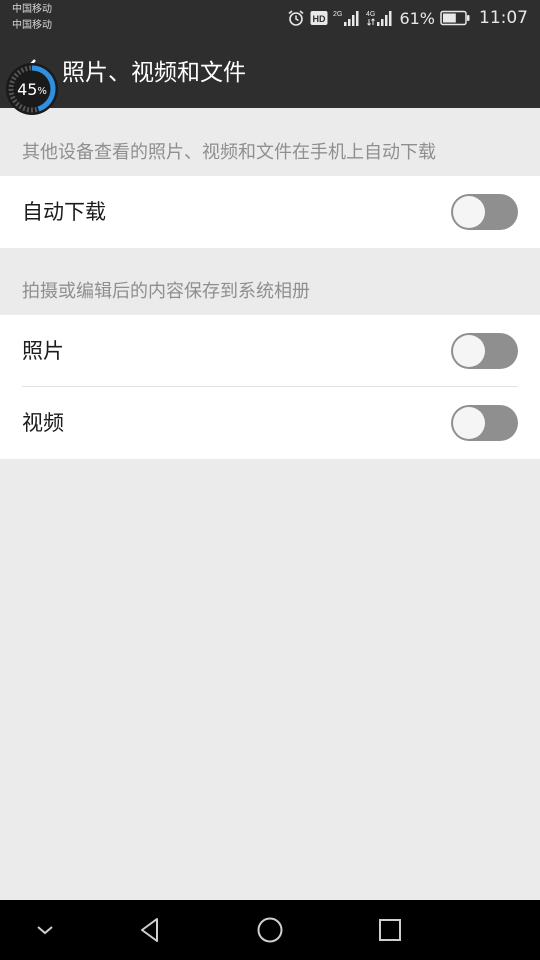  I want to click on page-title: 照片、视频和文件, so click(154, 73).